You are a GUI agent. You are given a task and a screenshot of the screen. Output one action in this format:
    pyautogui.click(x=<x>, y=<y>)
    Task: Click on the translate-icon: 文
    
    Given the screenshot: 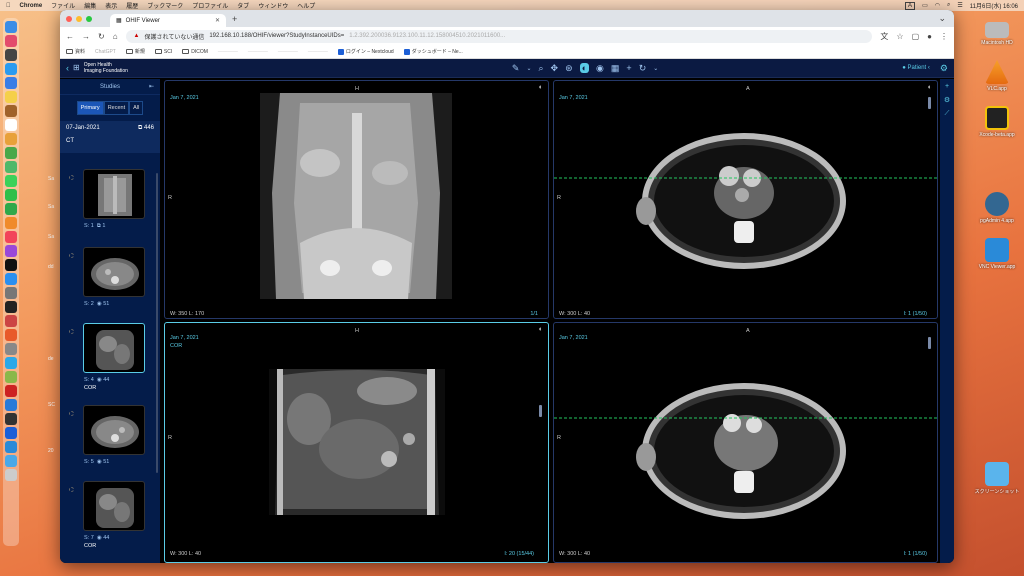 What is the action you would take?
    pyautogui.click(x=884, y=36)
    